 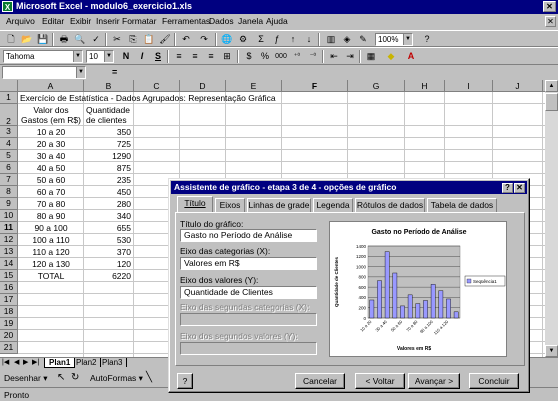 What do you see at coordinates (9, 324) in the screenshot?
I see `row-header-19: 19` at bounding box center [9, 324].